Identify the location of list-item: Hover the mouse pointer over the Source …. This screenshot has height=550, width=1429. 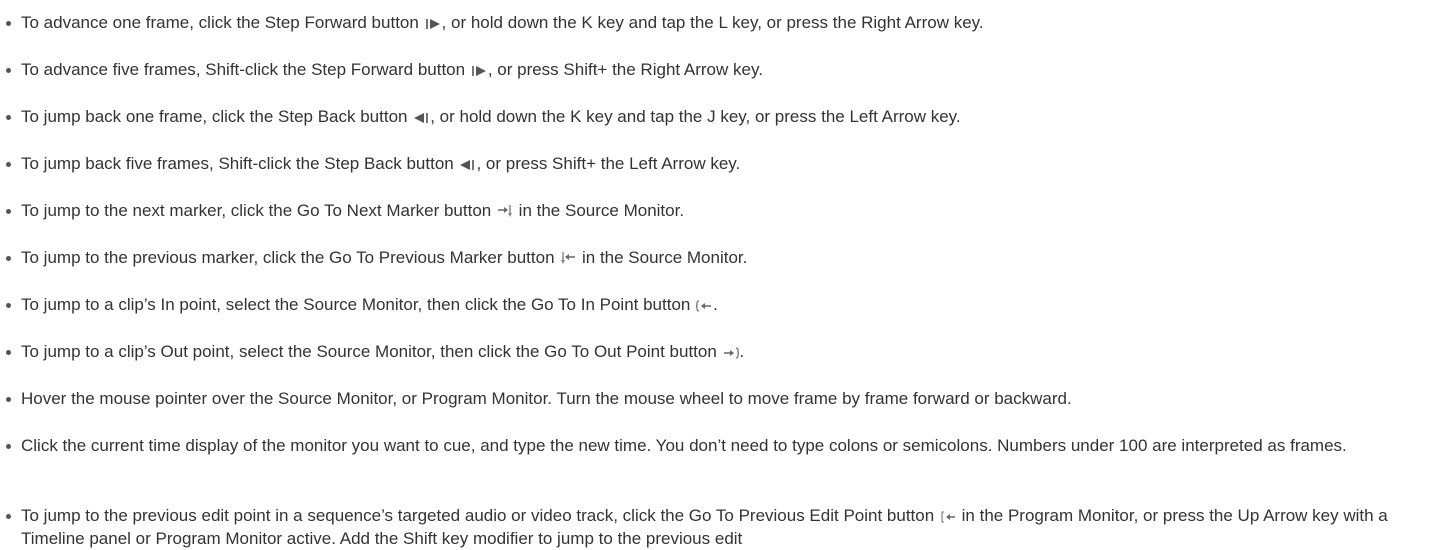
(714, 398).